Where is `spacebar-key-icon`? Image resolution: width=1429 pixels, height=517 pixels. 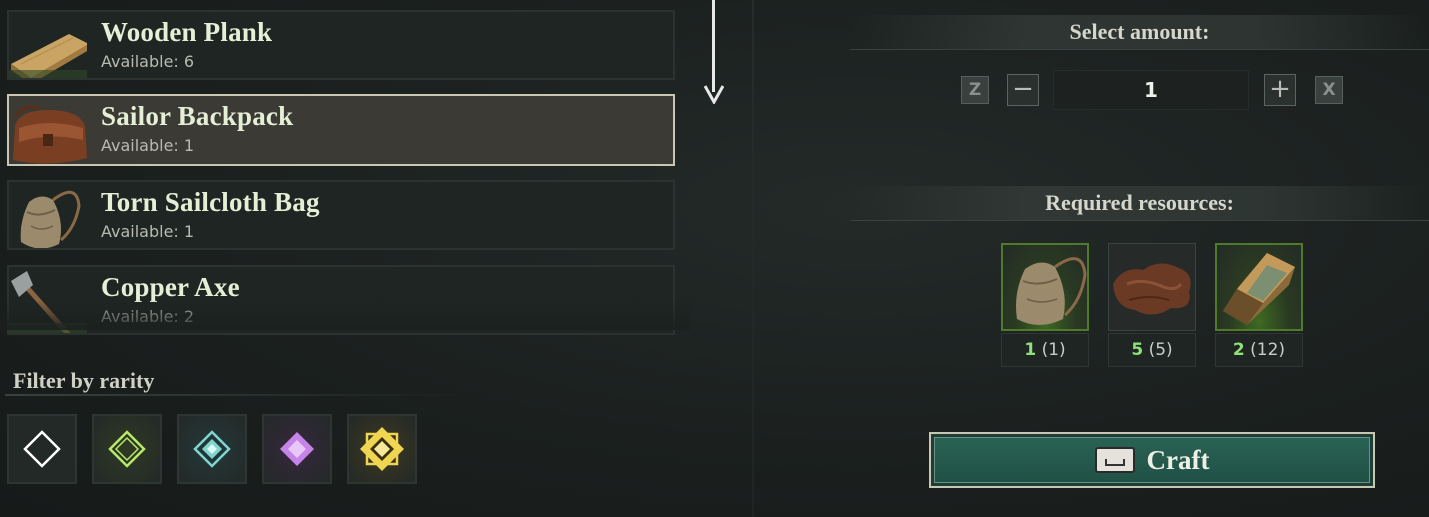 spacebar-key-icon is located at coordinates (1114, 460).